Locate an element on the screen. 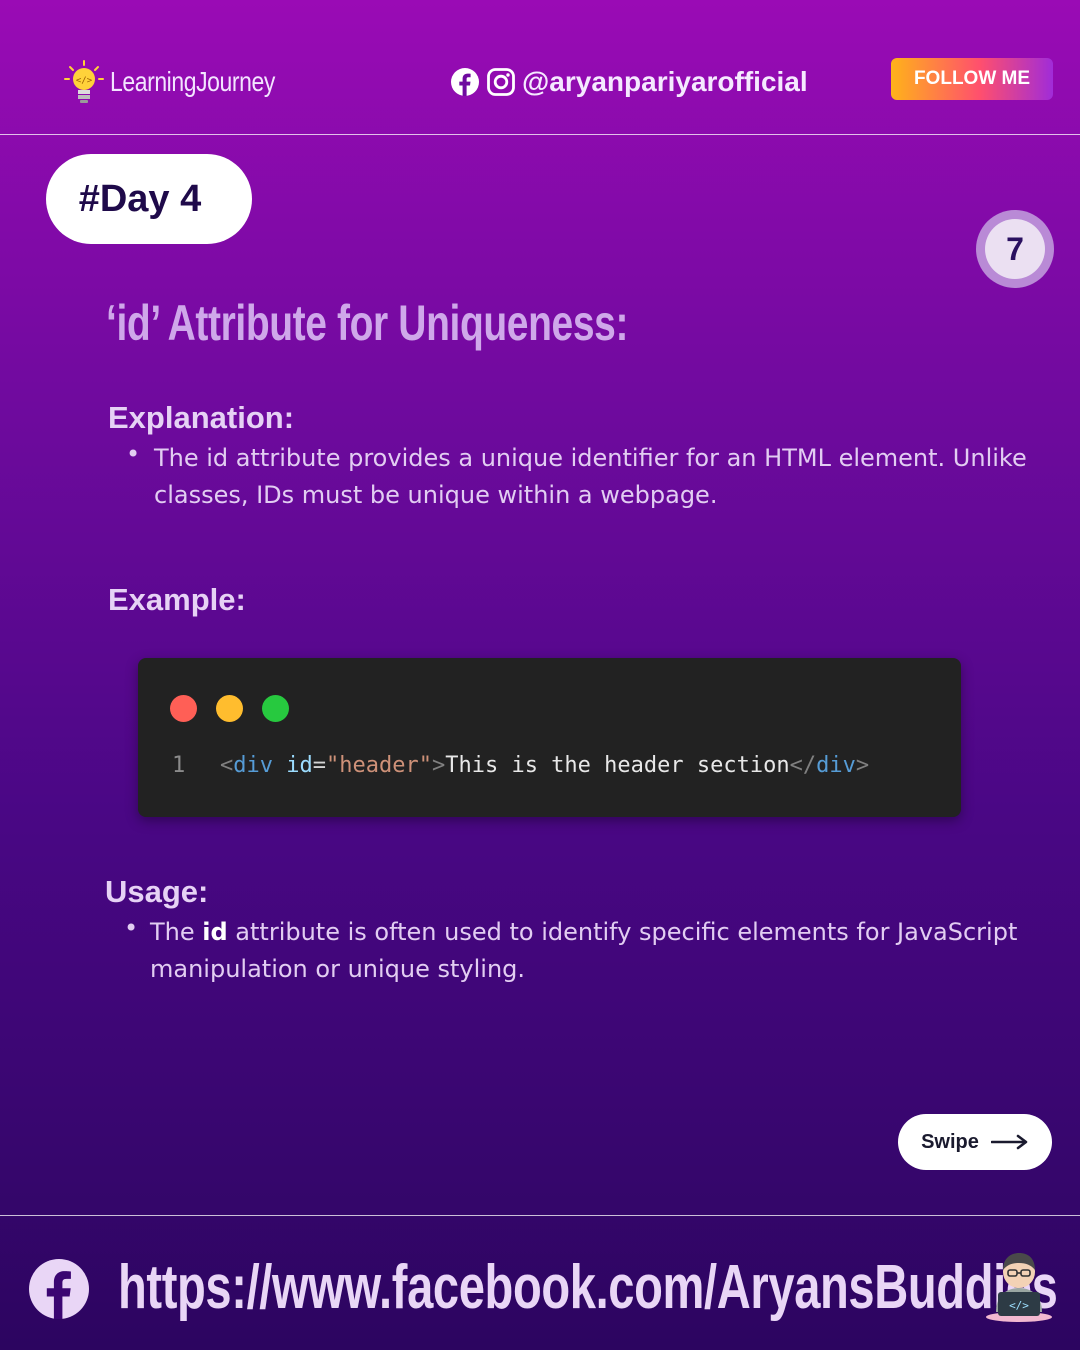 The height and width of the screenshot is (1350, 1080). swipe-label: Swipe is located at coordinates (950, 1141).